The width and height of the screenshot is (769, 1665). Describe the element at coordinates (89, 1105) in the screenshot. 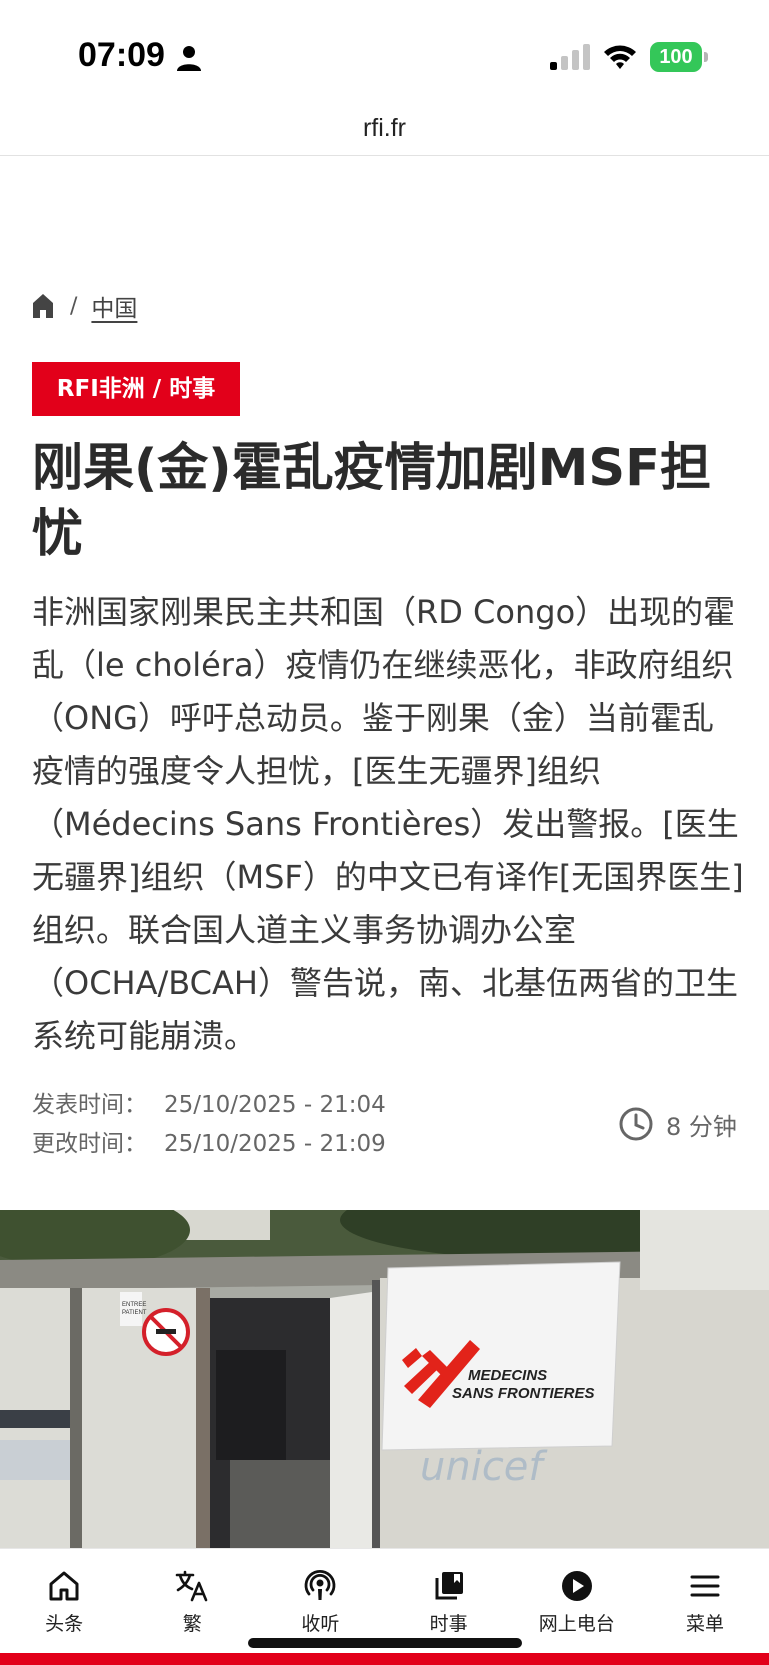

I see `published-label: 发表时间：` at that location.